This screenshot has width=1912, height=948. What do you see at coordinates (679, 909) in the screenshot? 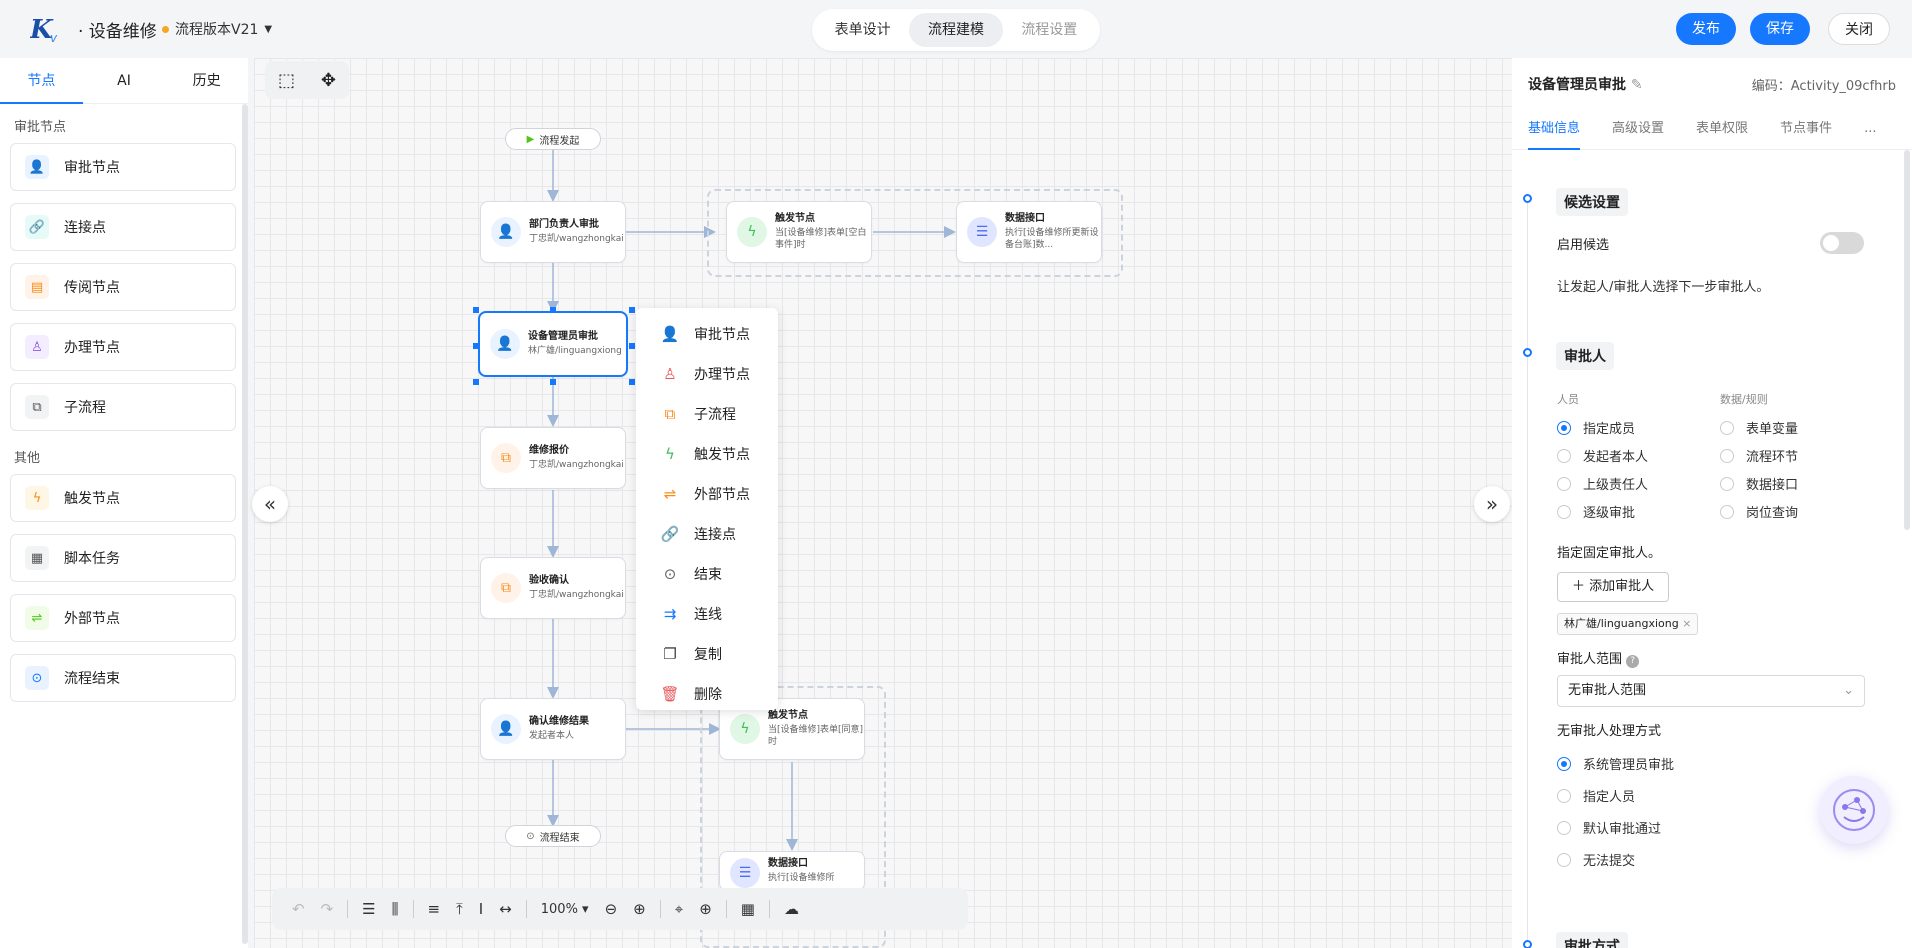
I see `locate-icon: ⌖` at bounding box center [679, 909].